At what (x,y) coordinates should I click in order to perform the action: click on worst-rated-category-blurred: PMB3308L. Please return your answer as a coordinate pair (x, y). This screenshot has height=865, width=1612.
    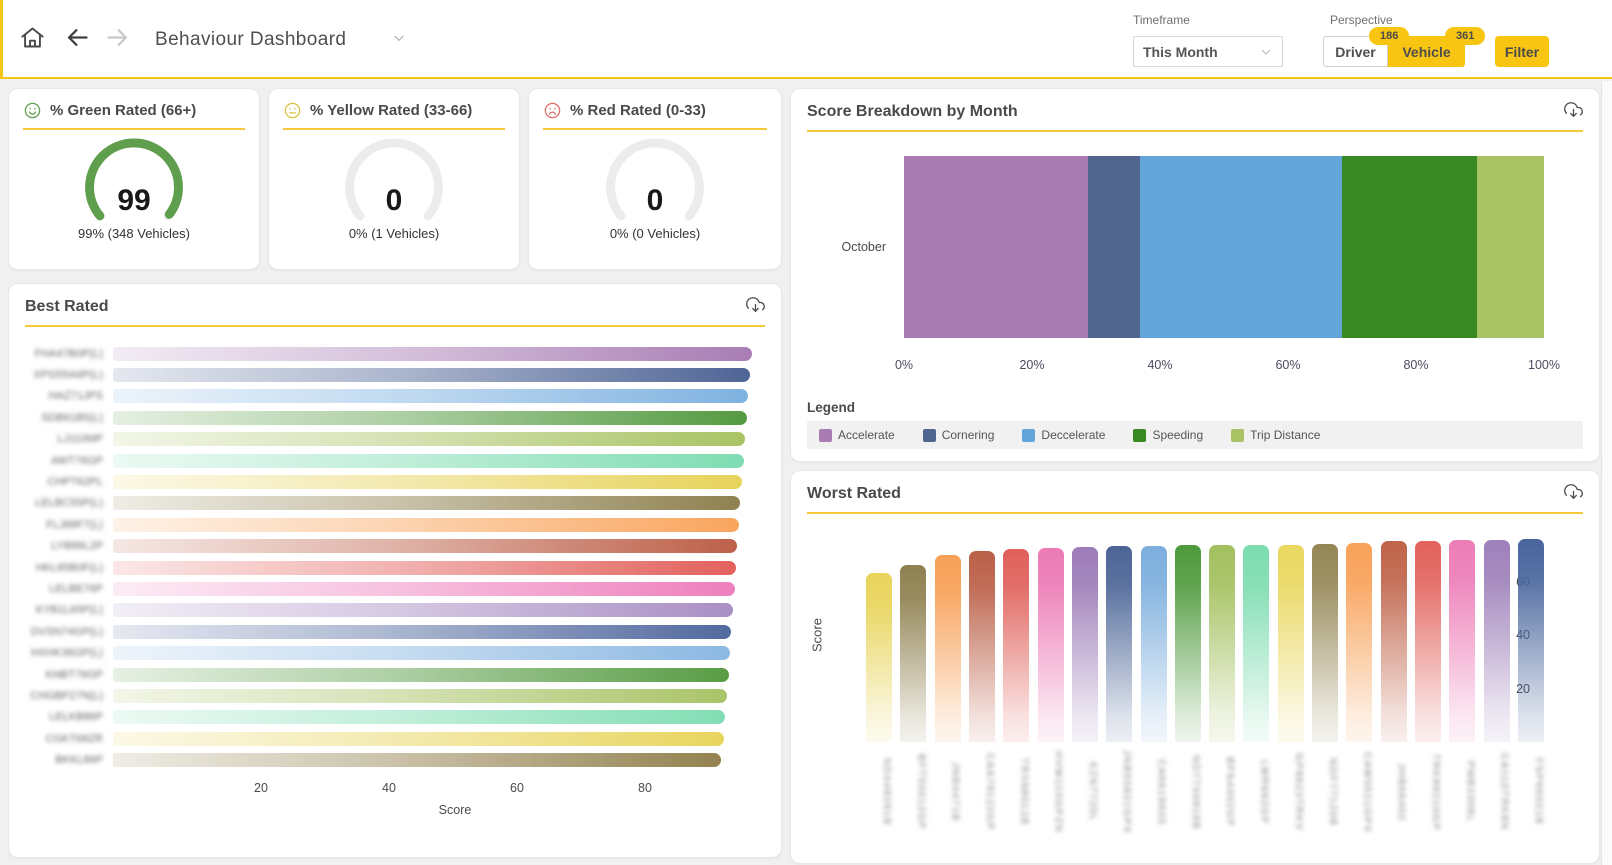
    Looking at the image, I should click on (1470, 792).